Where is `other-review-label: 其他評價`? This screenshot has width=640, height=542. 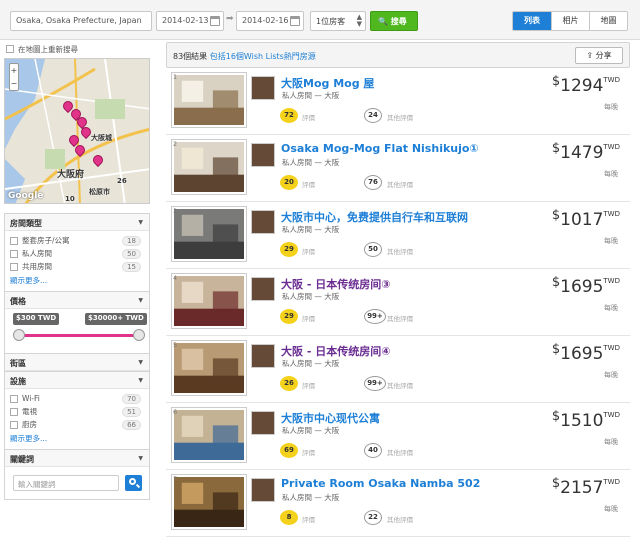 other-review-label: 其他評價 is located at coordinates (400, 185).